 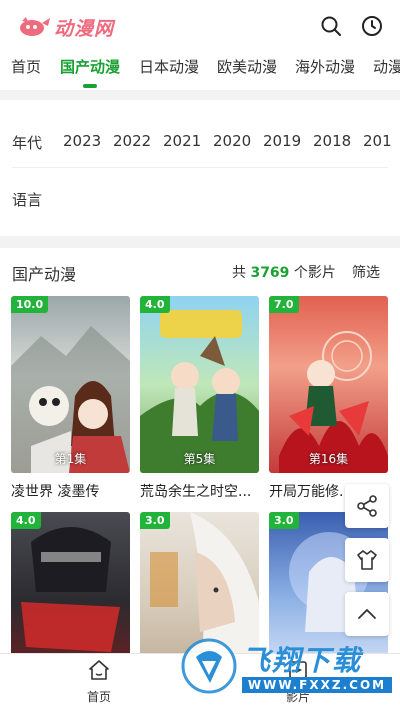 What do you see at coordinates (332, 141) in the screenshot?
I see `year-option: 2018` at bounding box center [332, 141].